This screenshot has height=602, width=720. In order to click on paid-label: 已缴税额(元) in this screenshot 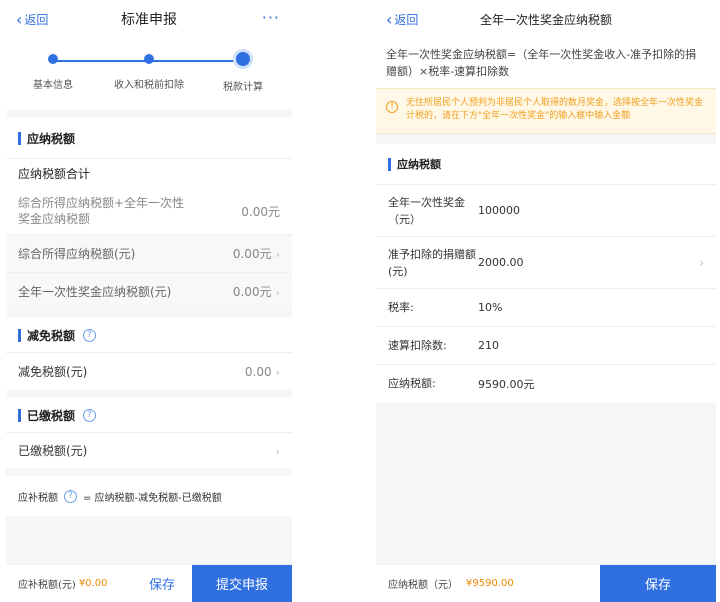, I will do `click(53, 451)`.